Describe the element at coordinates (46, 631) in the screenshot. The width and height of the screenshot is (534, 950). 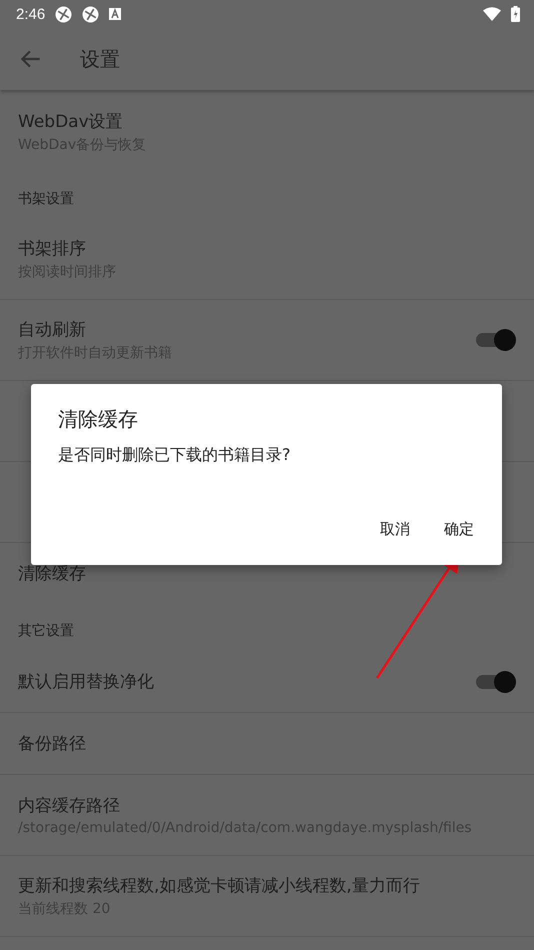
I see `category-header: 其它设置` at that location.